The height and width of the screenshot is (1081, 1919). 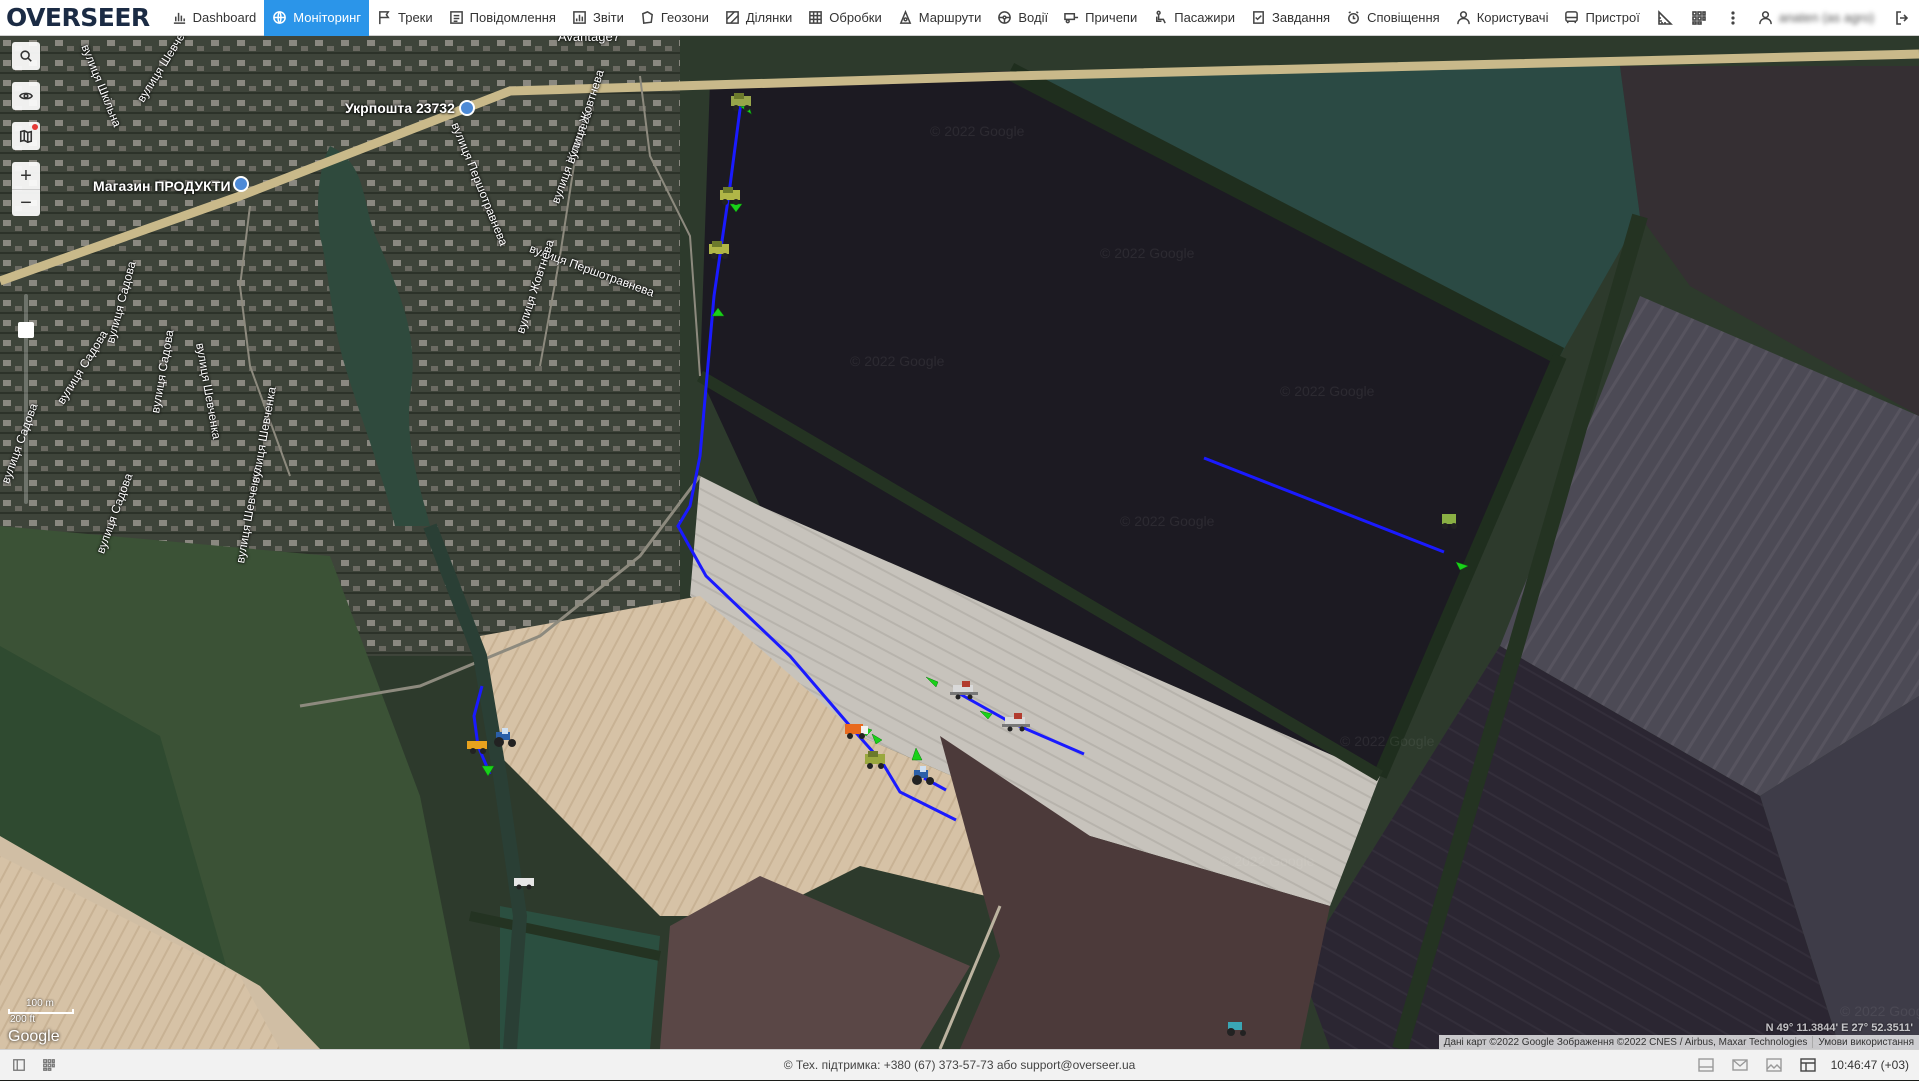 I want to click on place-label-ukrposhta: Укрпошта 23732, so click(x=400, y=108).